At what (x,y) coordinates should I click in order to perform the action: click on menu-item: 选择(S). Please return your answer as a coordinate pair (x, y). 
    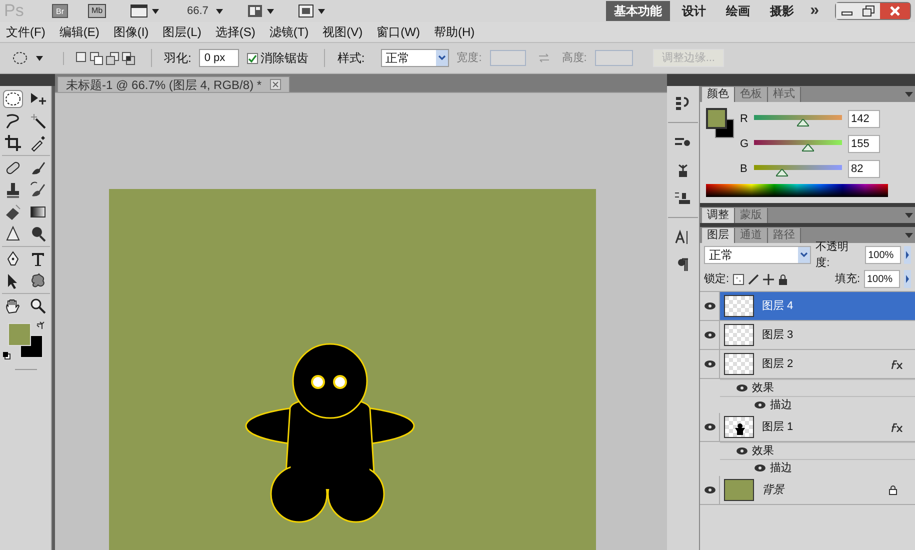
    Looking at the image, I should click on (235, 32).